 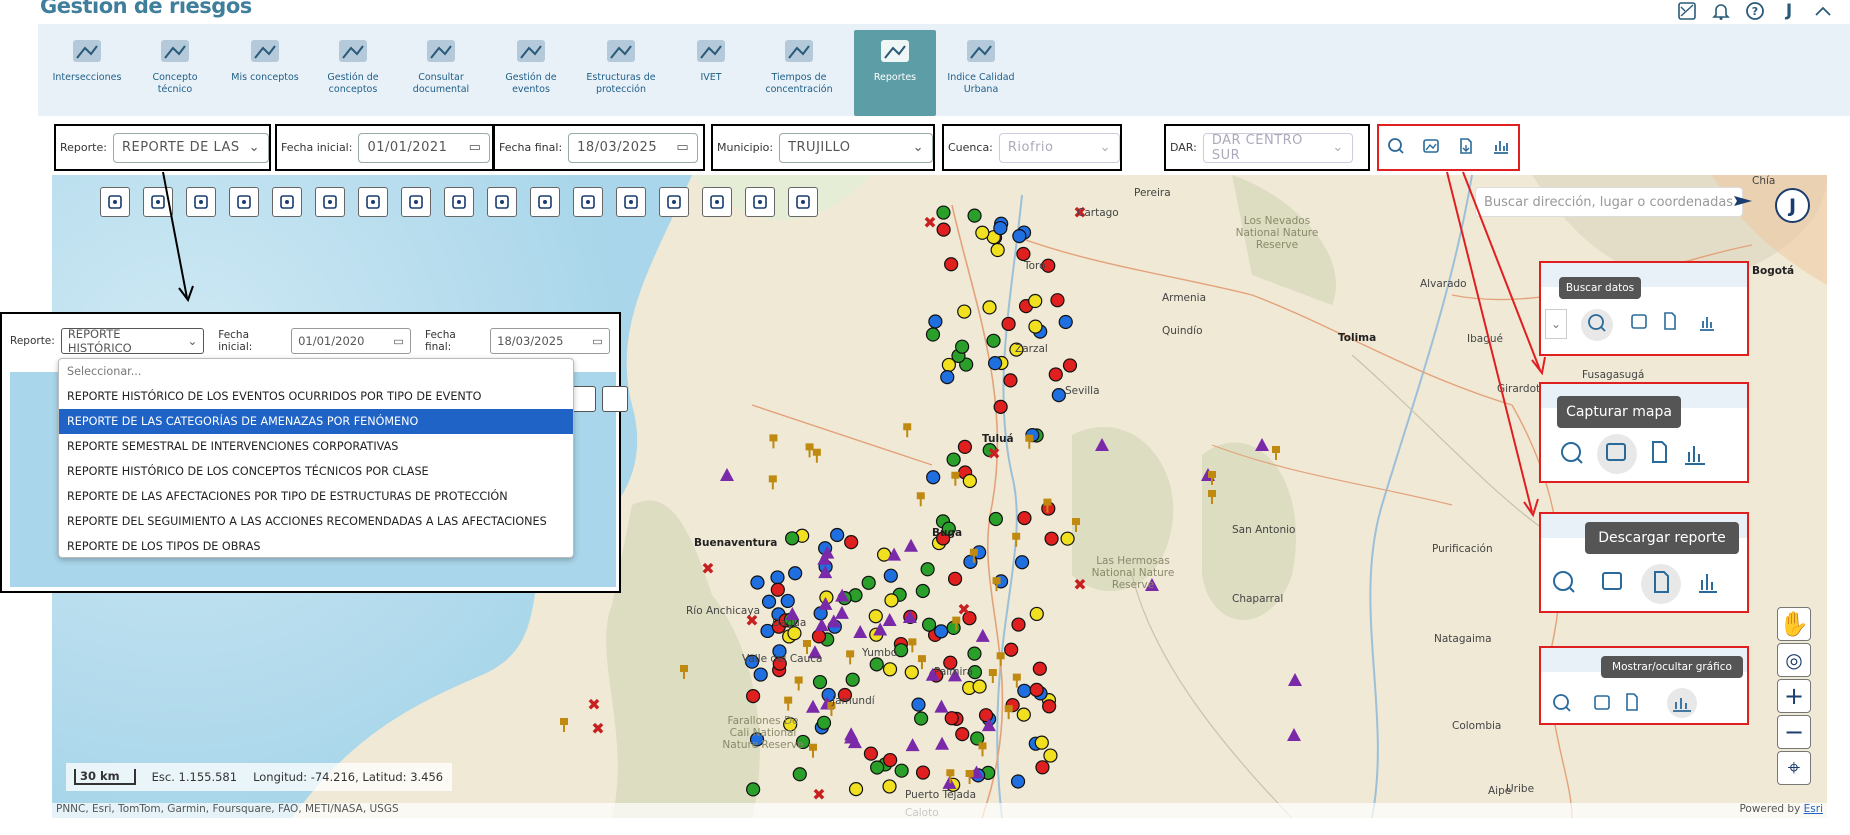 I want to click on nav-item-10: Indice Calidad Urbana, so click(x=981, y=73).